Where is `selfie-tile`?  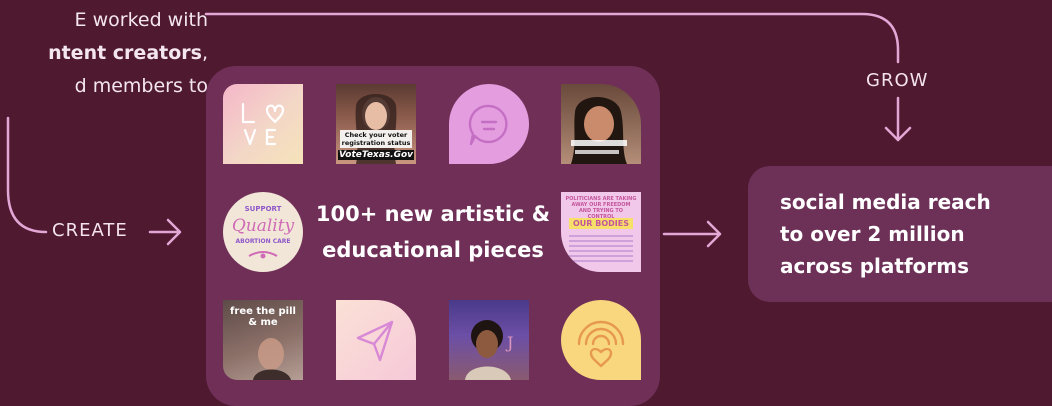
selfie-tile is located at coordinates (601, 124).